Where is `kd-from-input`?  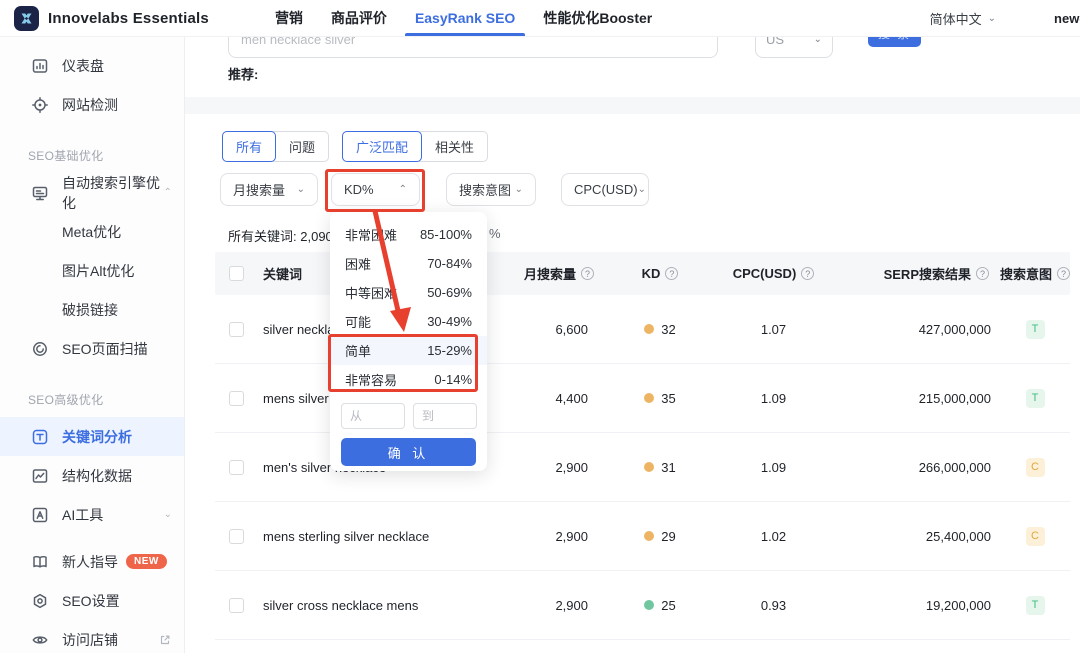 kd-from-input is located at coordinates (373, 416).